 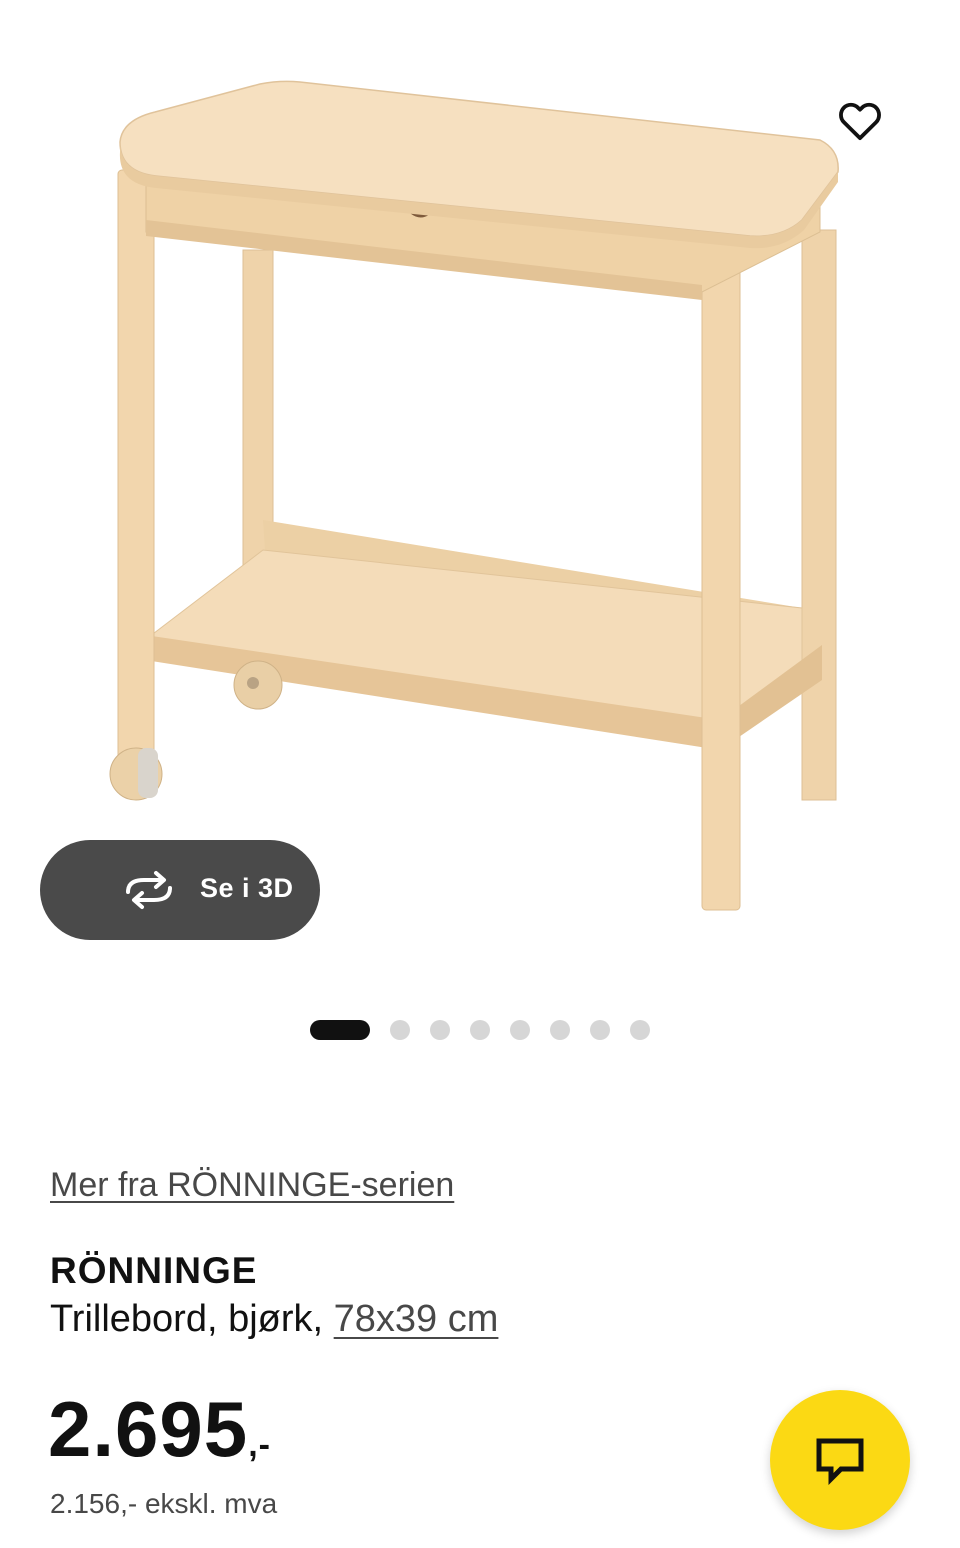 I want to click on heart-outline-icon, so click(x=860, y=121).